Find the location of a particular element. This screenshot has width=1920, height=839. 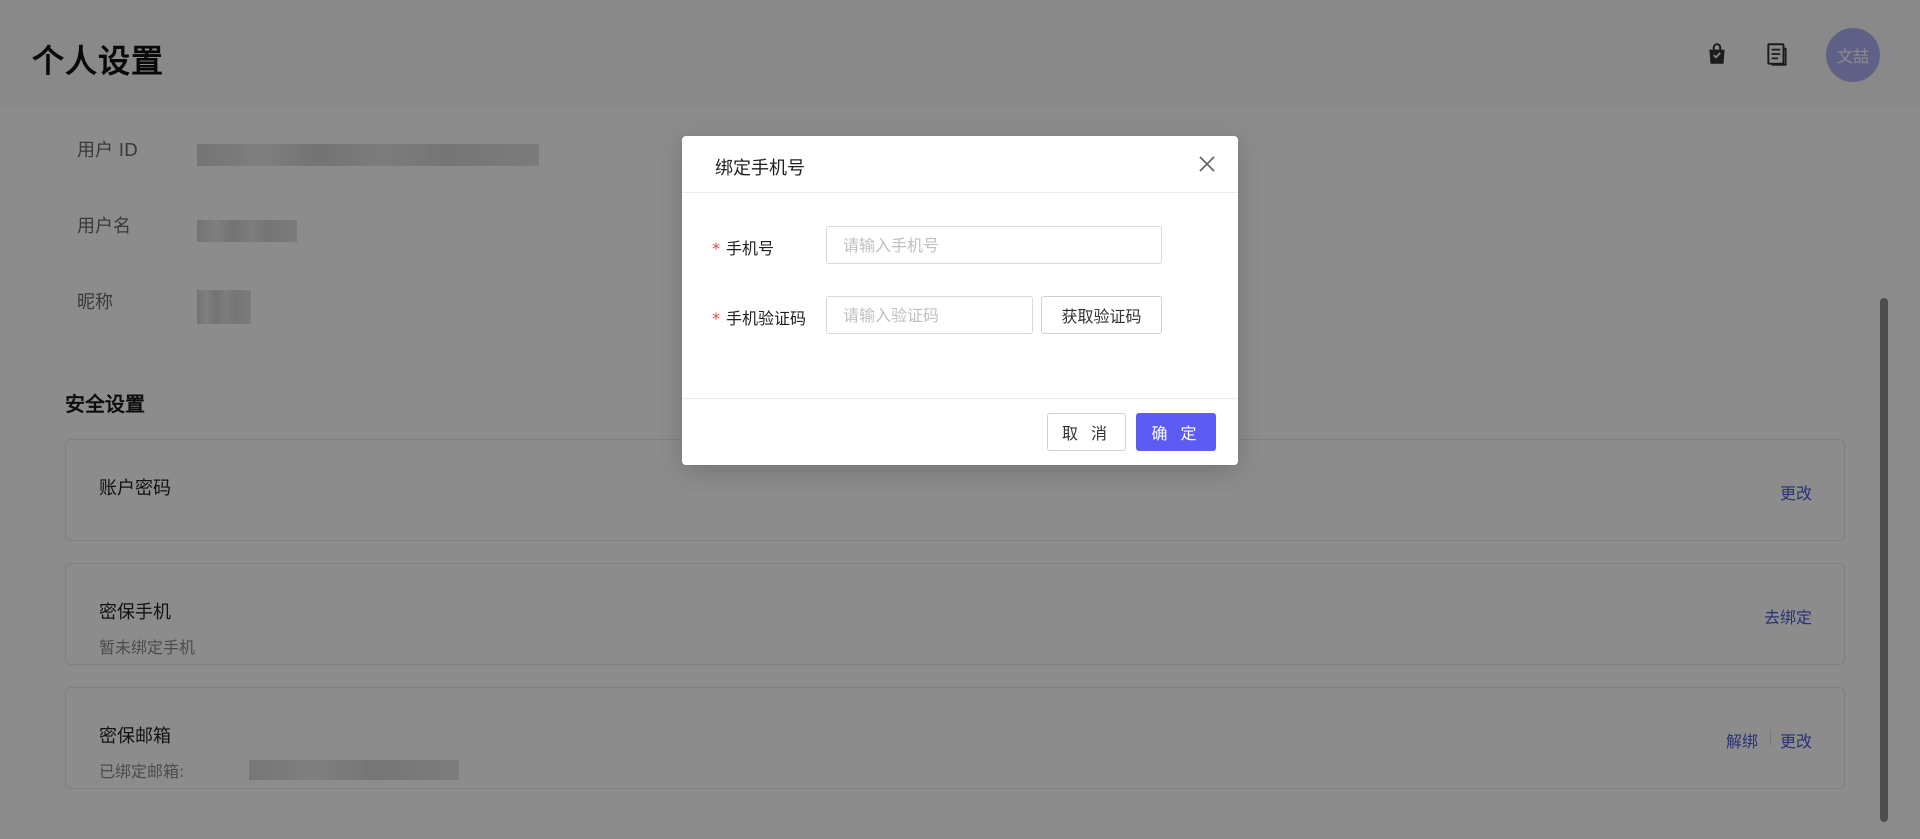

phone-label-text: 手机号 is located at coordinates (750, 248).